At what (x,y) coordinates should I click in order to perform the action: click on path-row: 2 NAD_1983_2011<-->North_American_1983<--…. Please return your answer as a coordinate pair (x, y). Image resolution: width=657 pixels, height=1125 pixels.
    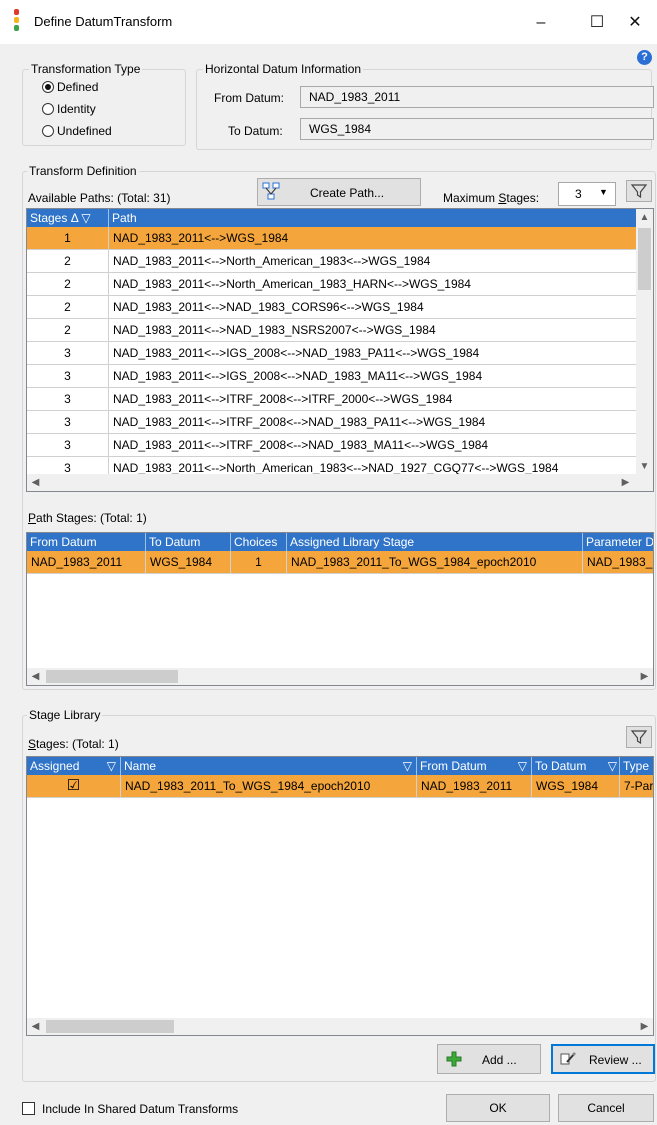
    Looking at the image, I should click on (331, 261).